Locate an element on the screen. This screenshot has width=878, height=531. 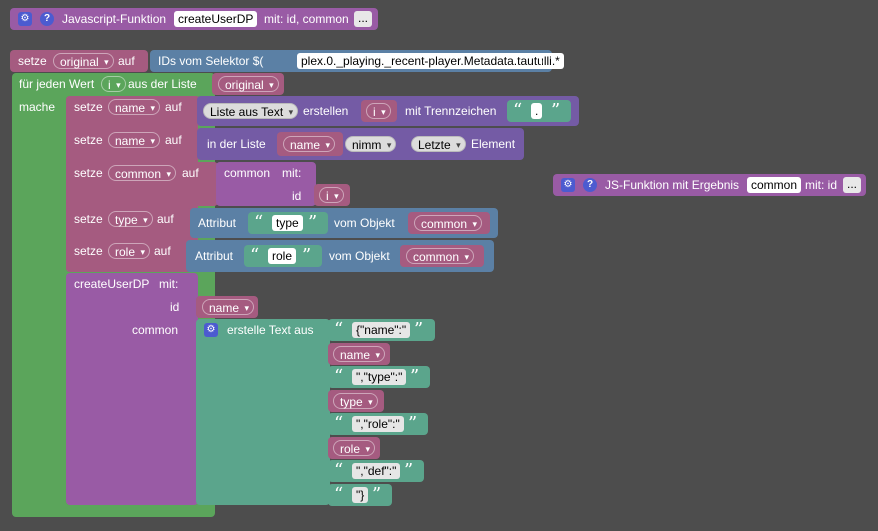
text-item-block: “ {"name":" ” is located at coordinates (381, 330).